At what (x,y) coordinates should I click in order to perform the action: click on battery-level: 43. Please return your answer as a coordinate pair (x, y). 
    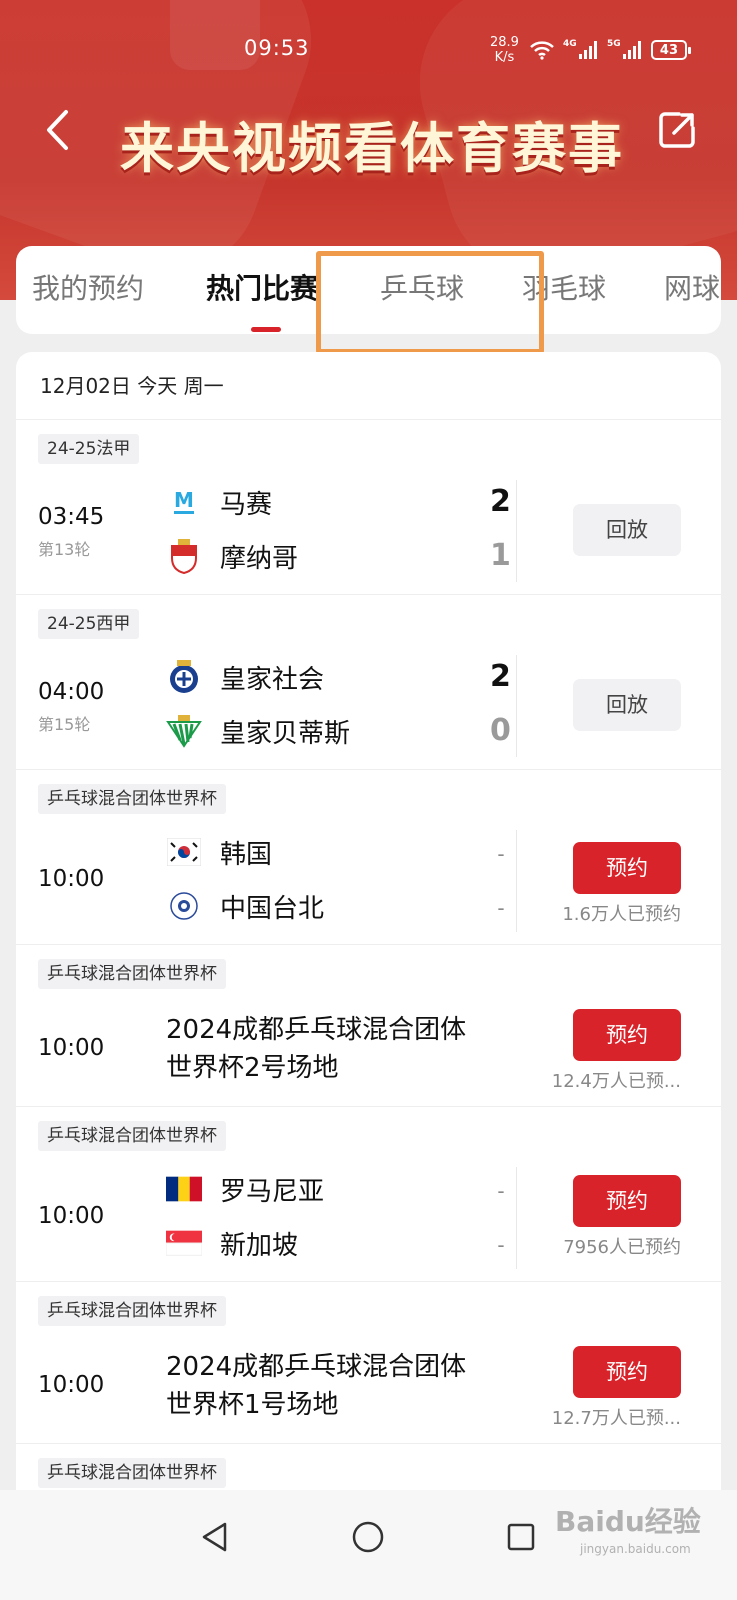
    Looking at the image, I should click on (668, 50).